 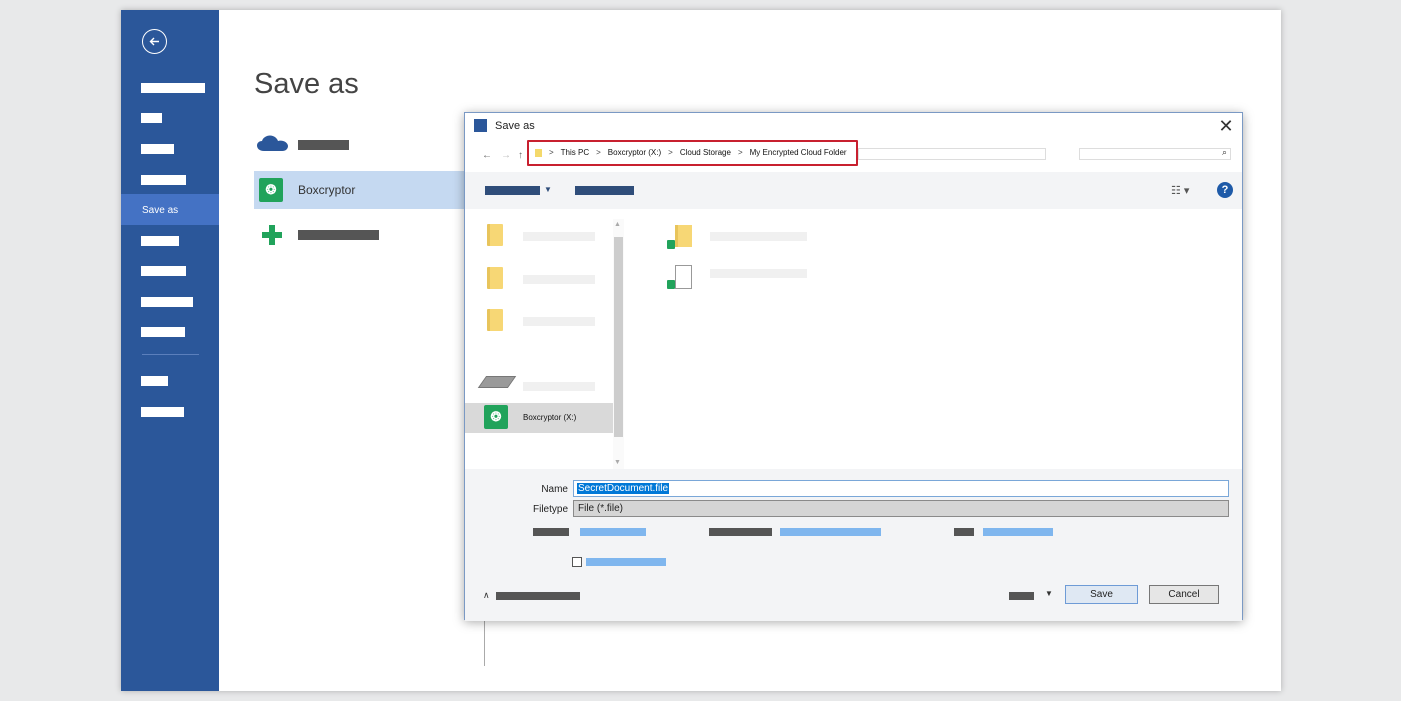 What do you see at coordinates (853, 127) in the screenshot?
I see `dialog-titlebar: Save as ✕` at bounding box center [853, 127].